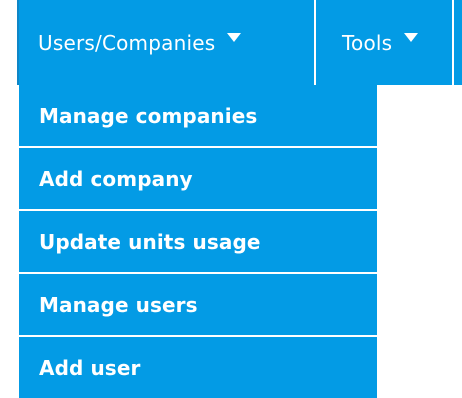 This screenshot has width=462, height=398. Describe the element at coordinates (198, 116) in the screenshot. I see `dropdown-item-manage-companies: Manage companies` at that location.